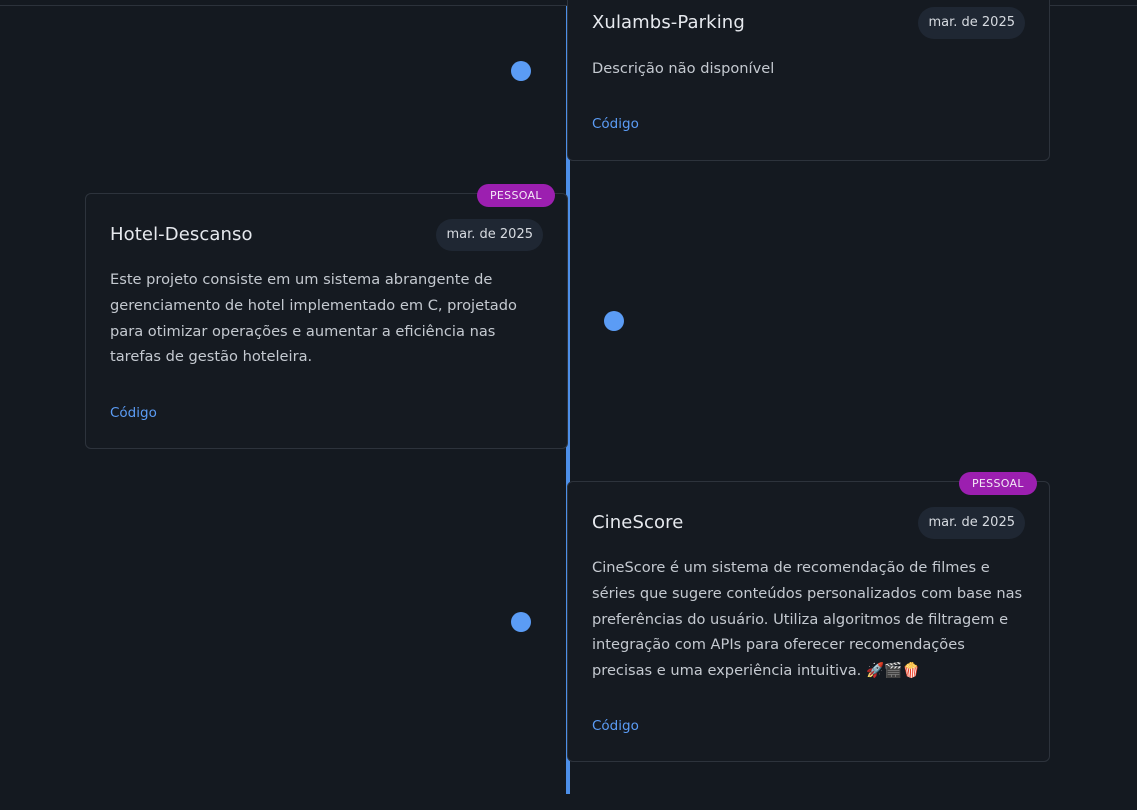 This screenshot has width=1137, height=810. What do you see at coordinates (181, 234) in the screenshot?
I see `project-title: Hotel-Descanso` at bounding box center [181, 234].